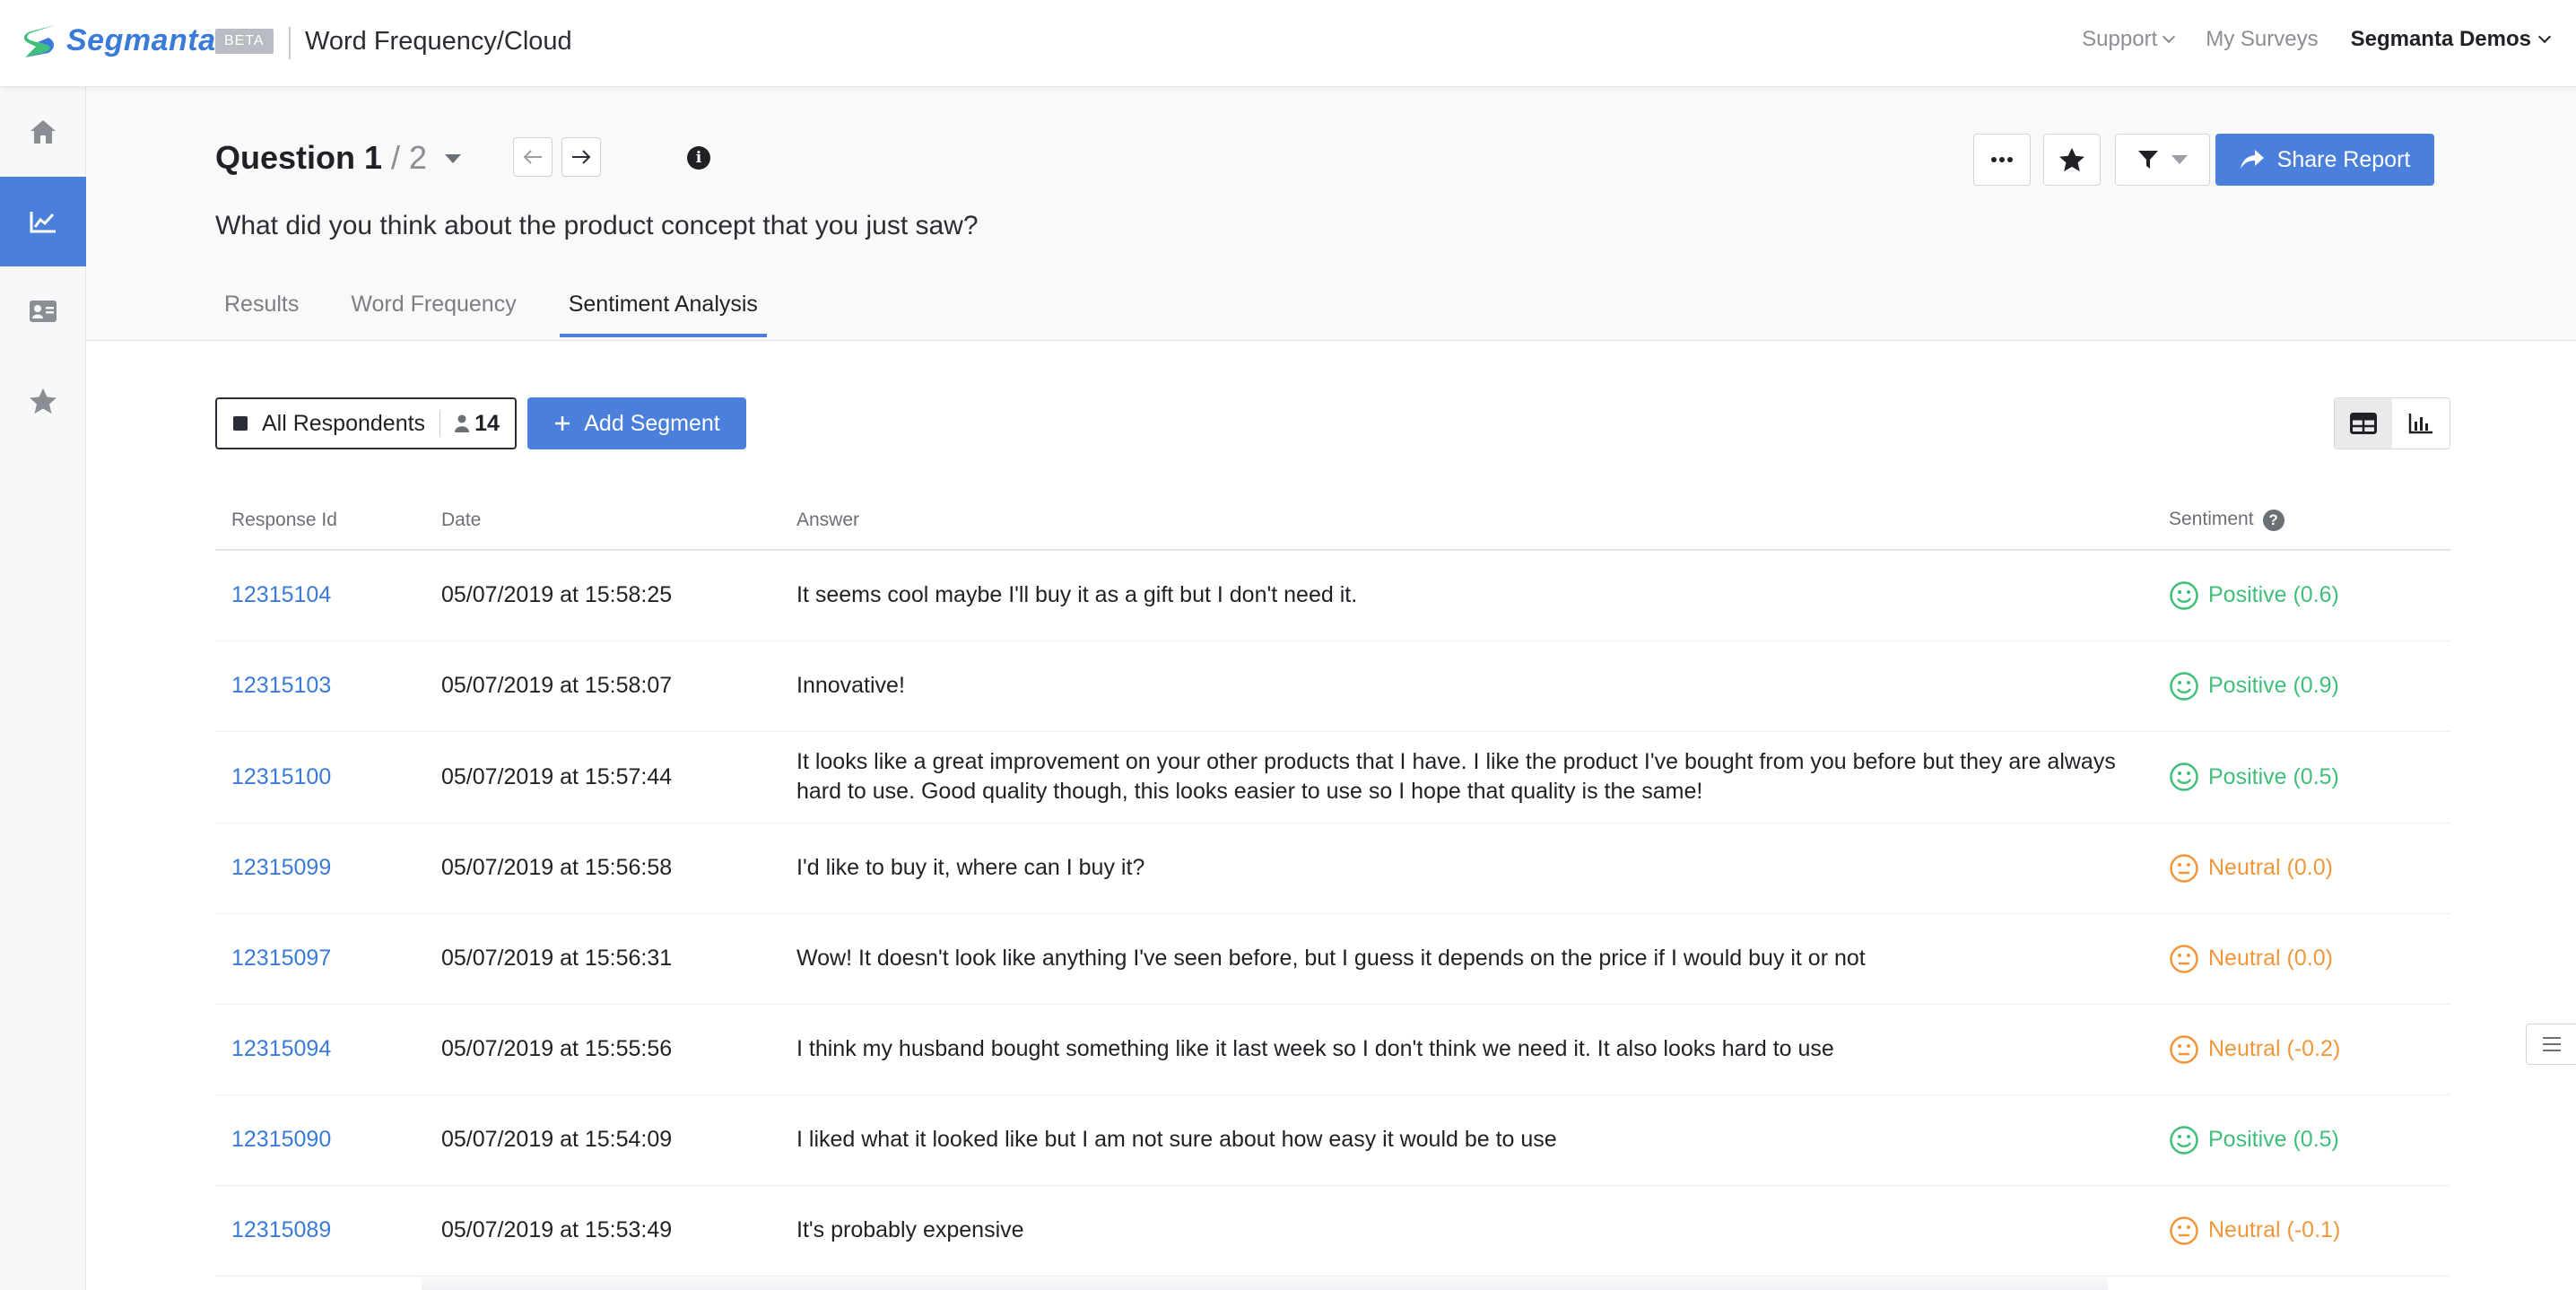  Describe the element at coordinates (344, 423) in the screenshot. I see `segment-name: All Respondents` at that location.